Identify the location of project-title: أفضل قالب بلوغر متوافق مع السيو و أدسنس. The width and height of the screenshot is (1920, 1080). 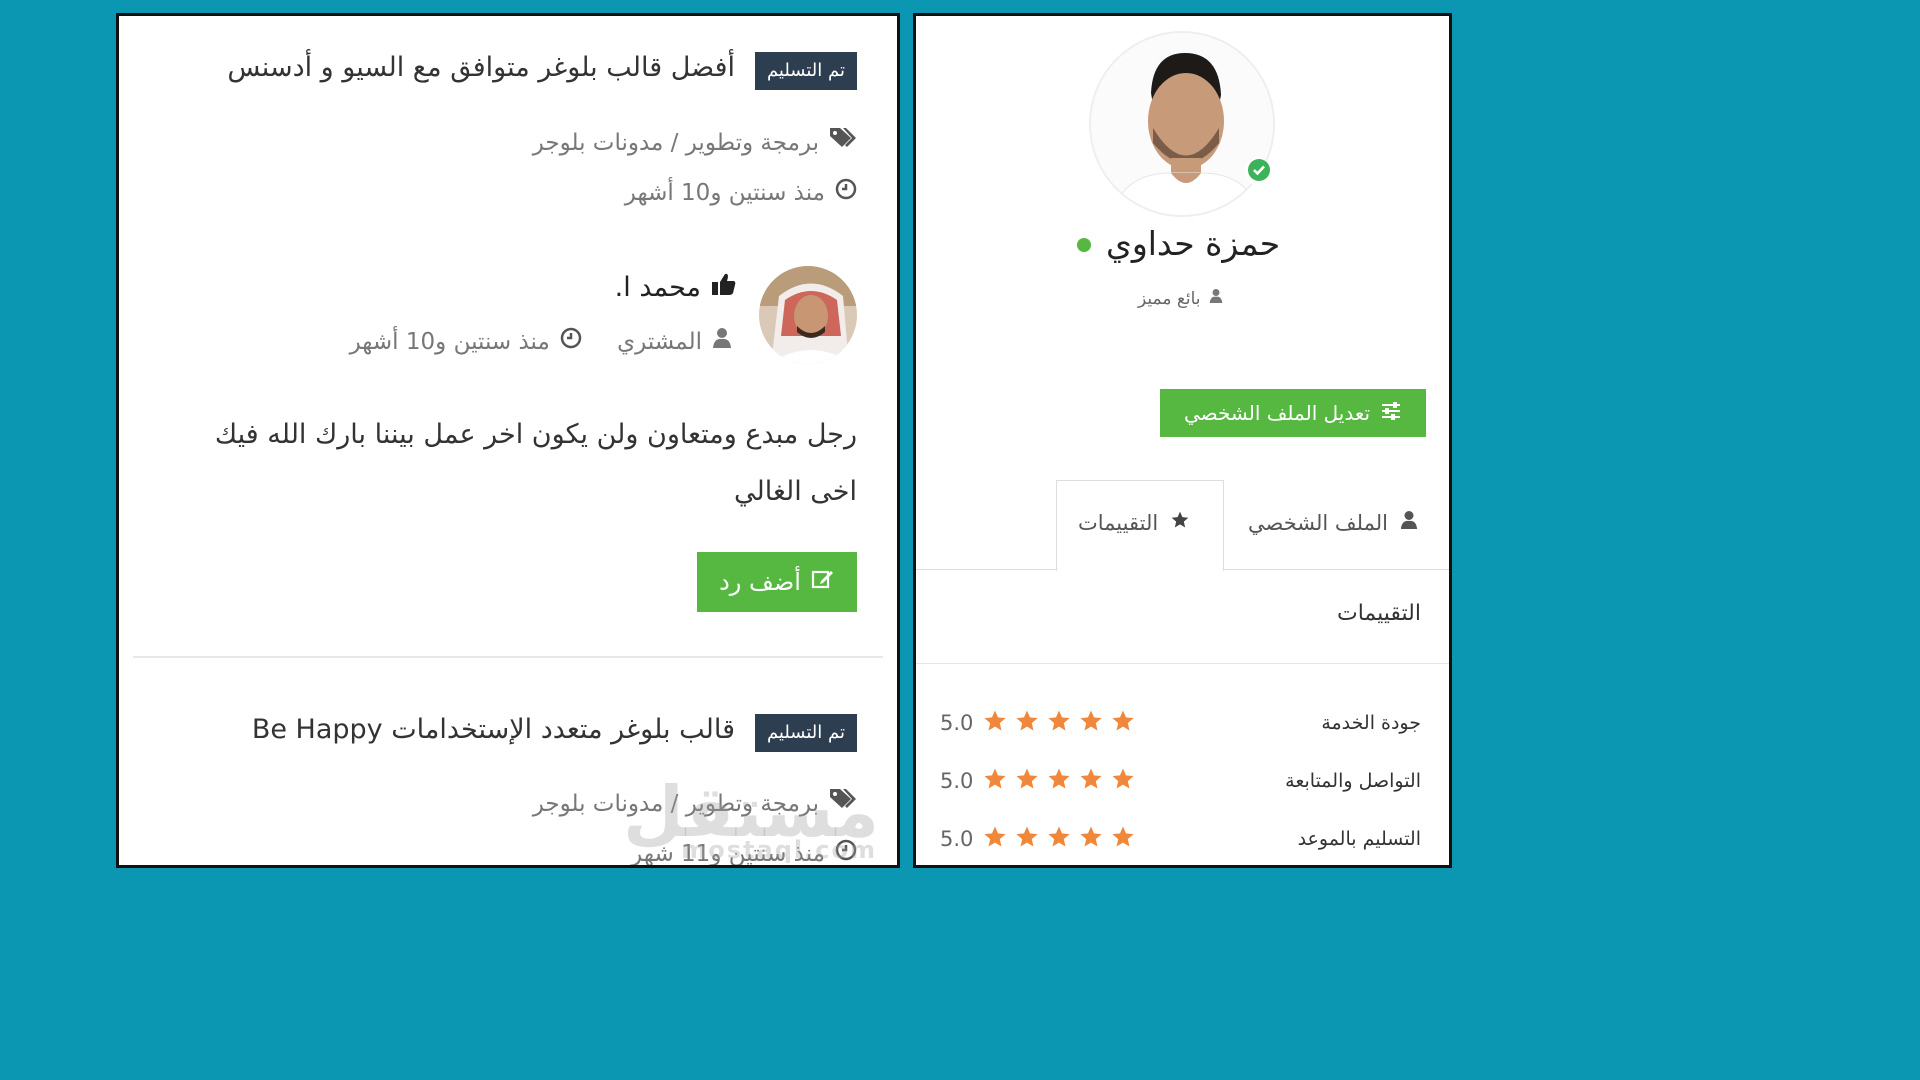
(481, 67).